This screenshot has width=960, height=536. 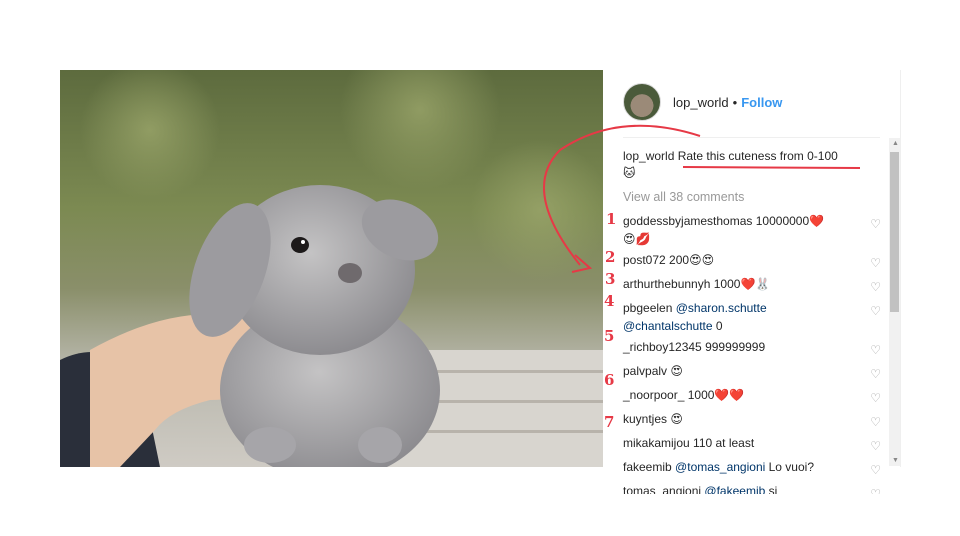 What do you see at coordinates (662, 489) in the screenshot?
I see `comment-username: tomas_angioni` at bounding box center [662, 489].